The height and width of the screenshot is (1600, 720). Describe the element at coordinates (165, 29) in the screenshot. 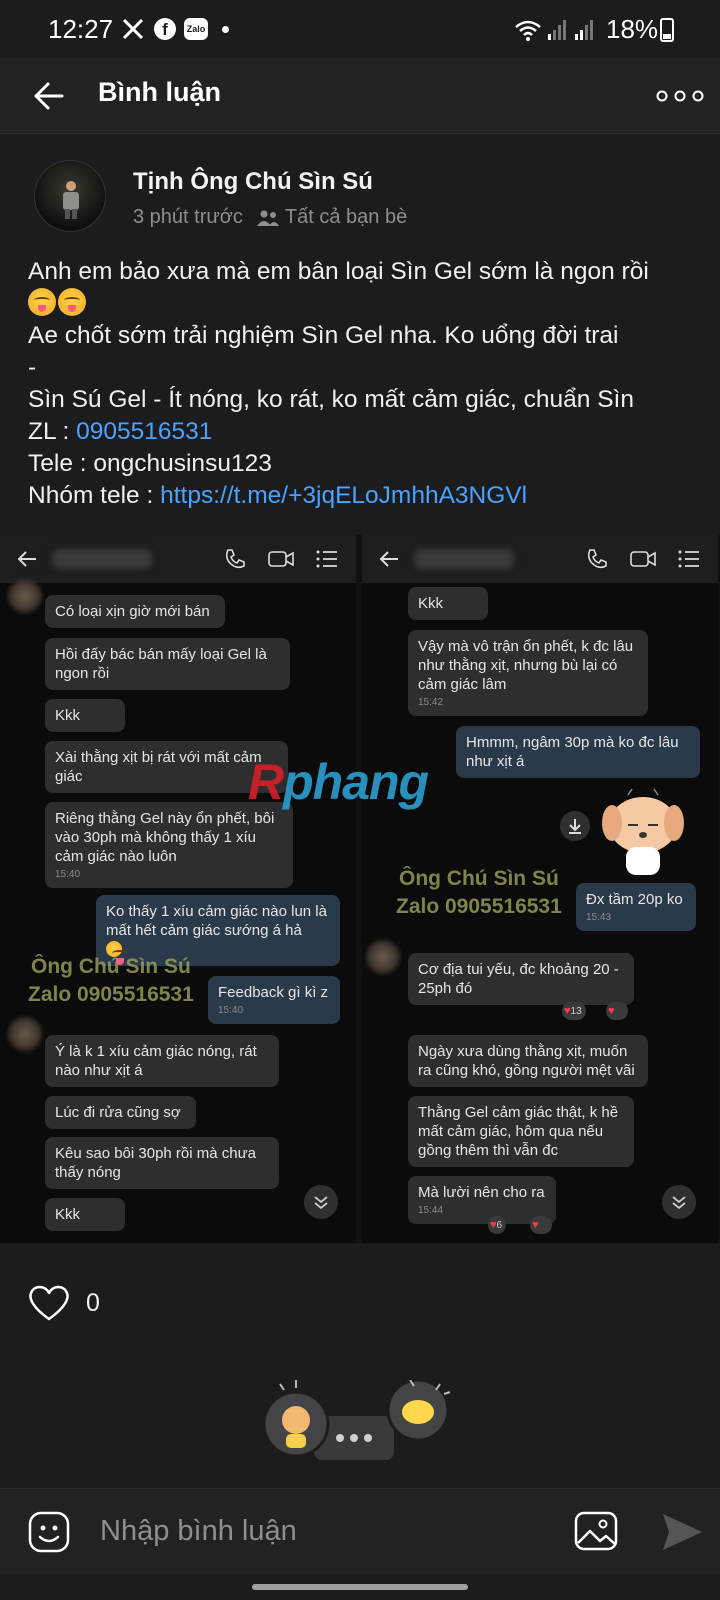

I see `facebook-icon: f` at that location.